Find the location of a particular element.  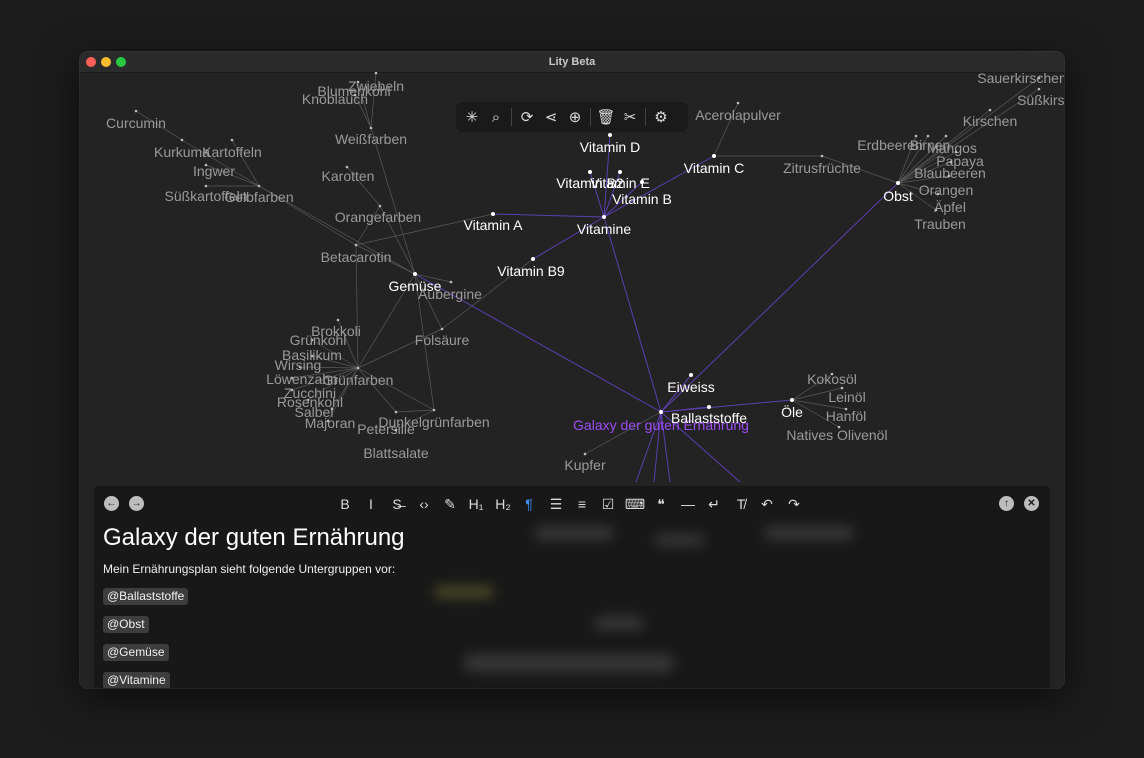

graph-node-label: Sauerkirschen is located at coordinates (1020, 79).